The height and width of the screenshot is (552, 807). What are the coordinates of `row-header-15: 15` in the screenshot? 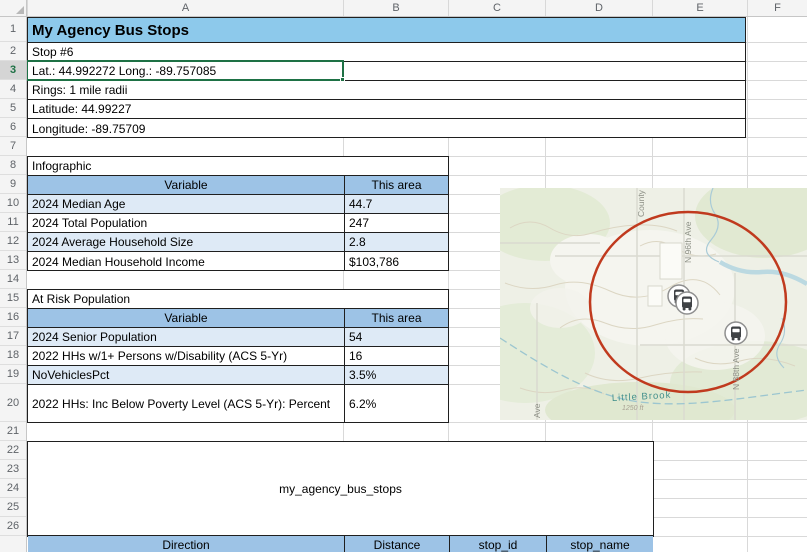 It's located at (13, 298).